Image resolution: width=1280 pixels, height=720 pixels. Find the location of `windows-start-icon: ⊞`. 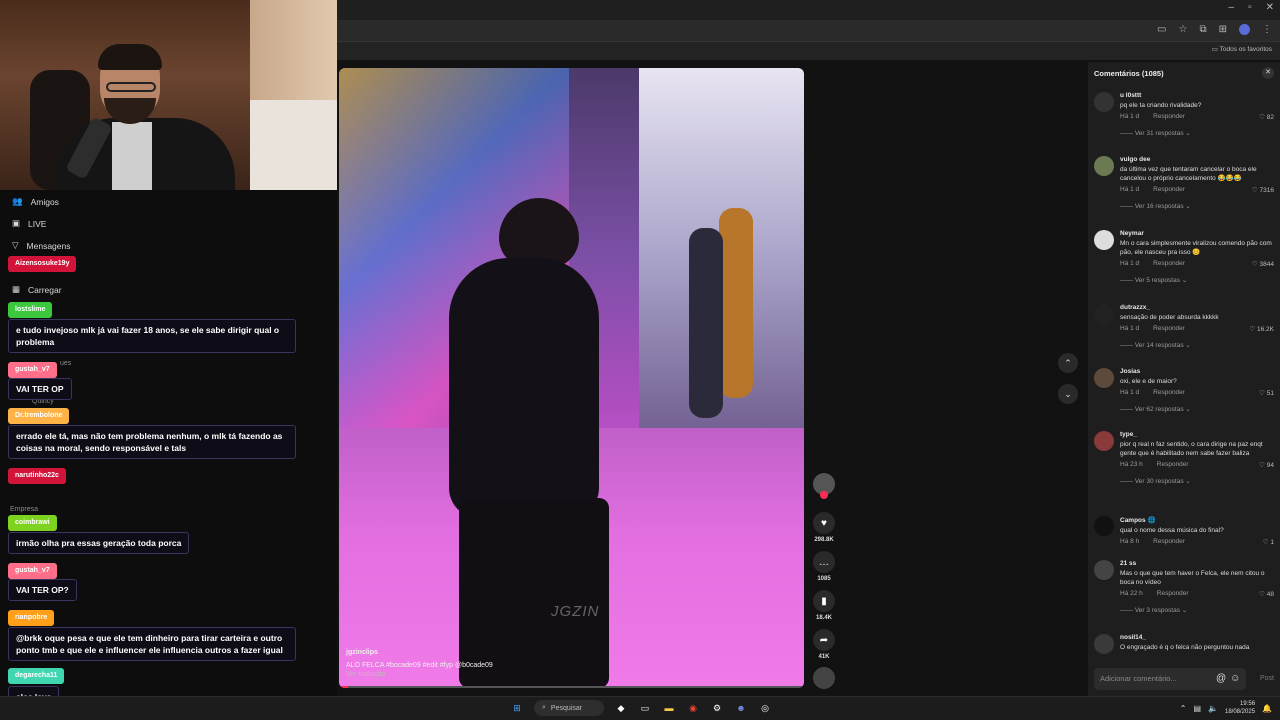

windows-start-icon: ⊞ is located at coordinates (517, 708).